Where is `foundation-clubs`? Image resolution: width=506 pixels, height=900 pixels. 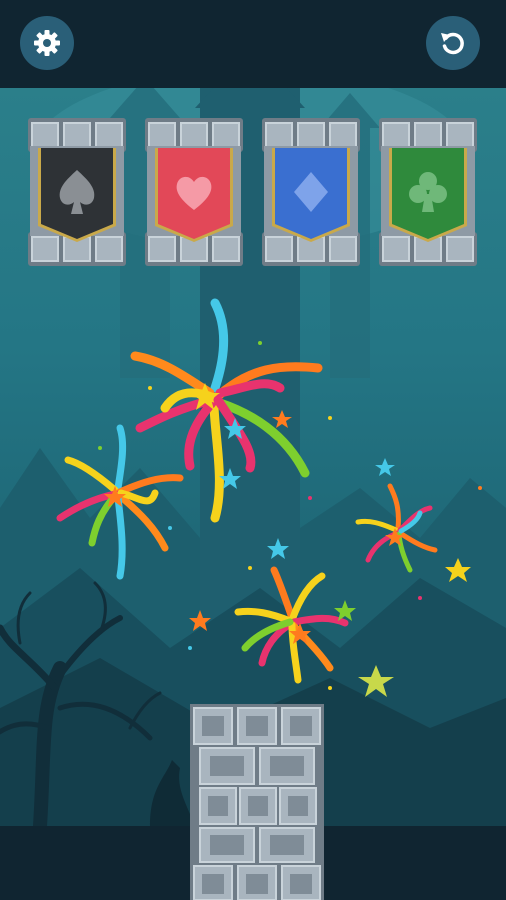
foundation-clubs is located at coordinates (428, 192).